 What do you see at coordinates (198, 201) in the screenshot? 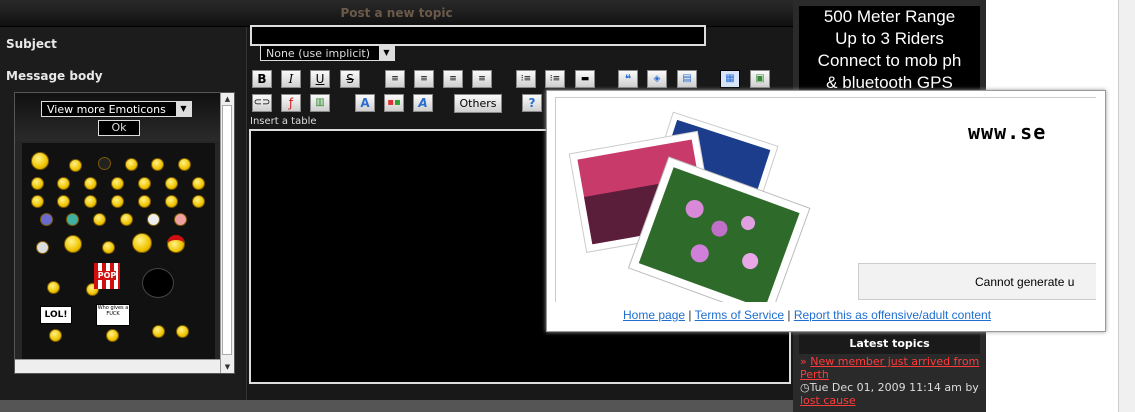
I see `surprised-smiley-icon` at bounding box center [198, 201].